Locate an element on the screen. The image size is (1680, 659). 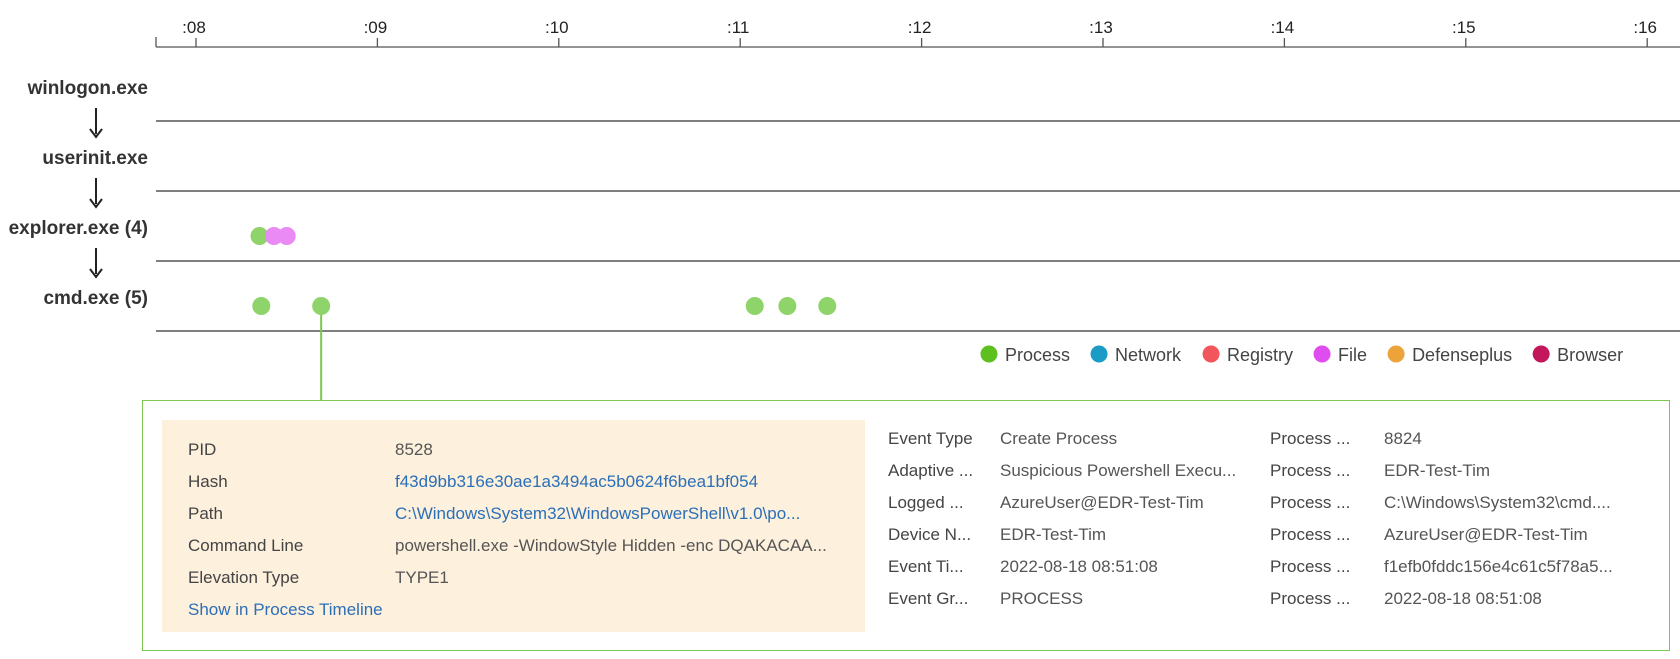
event-field-value: AzureUser@EDR-Test-Tim is located at coordinates (1102, 502).